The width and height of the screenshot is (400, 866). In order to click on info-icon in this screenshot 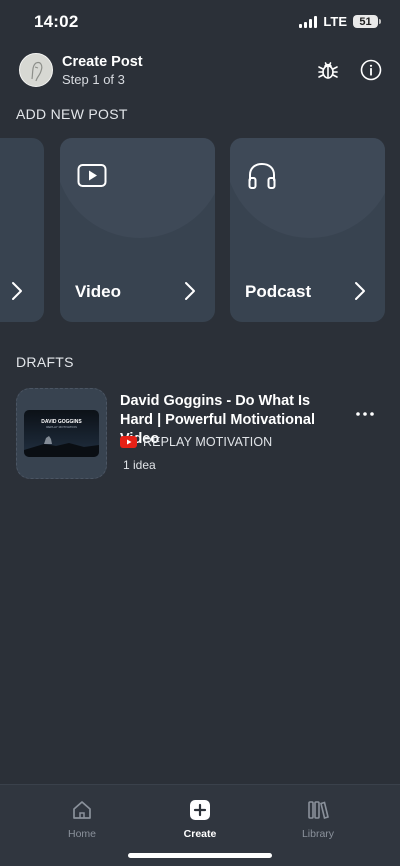, I will do `click(371, 70)`.